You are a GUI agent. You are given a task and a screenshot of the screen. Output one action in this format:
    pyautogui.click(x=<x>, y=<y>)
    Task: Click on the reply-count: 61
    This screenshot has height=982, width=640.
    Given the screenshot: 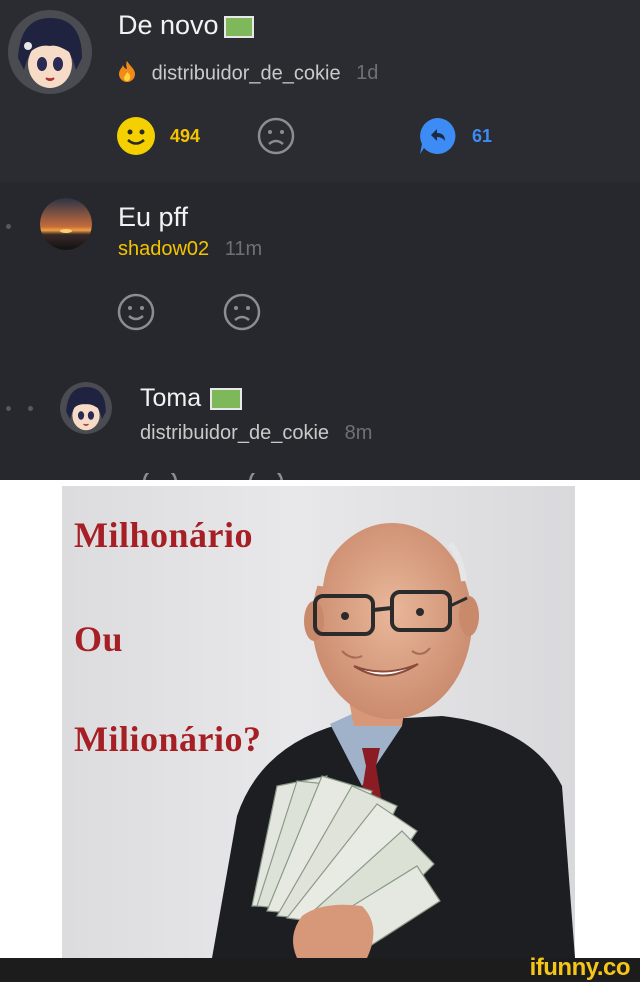 What is the action you would take?
    pyautogui.click(x=482, y=136)
    